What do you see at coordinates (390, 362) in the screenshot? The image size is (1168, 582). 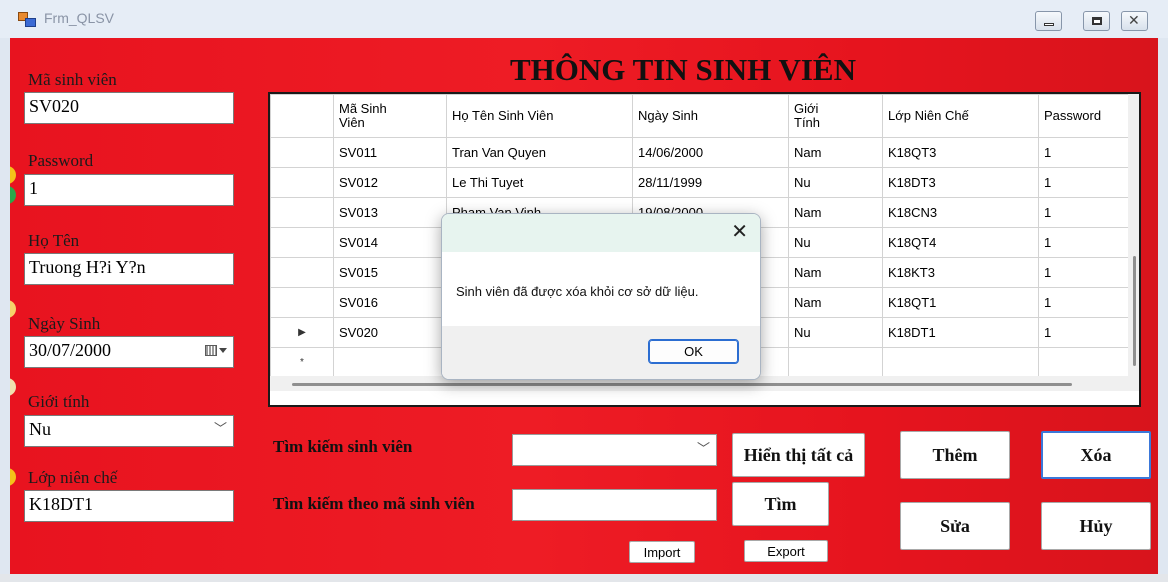 I see `cell-student-id` at bounding box center [390, 362].